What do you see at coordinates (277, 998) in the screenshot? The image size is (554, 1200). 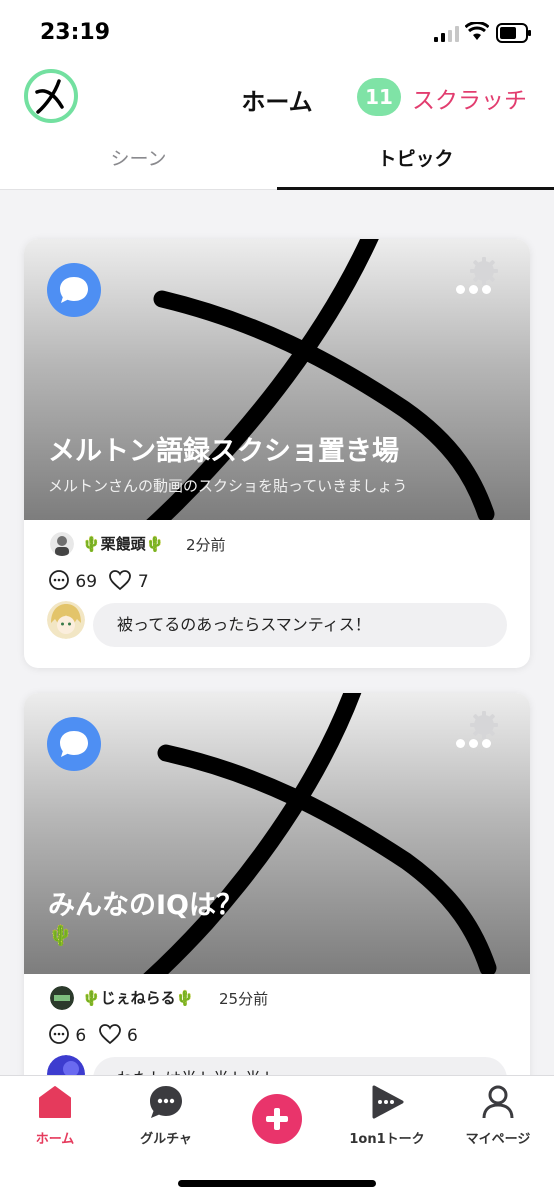 I see `topic-meta: 🌵じぇねらる🌵 25分前` at bounding box center [277, 998].